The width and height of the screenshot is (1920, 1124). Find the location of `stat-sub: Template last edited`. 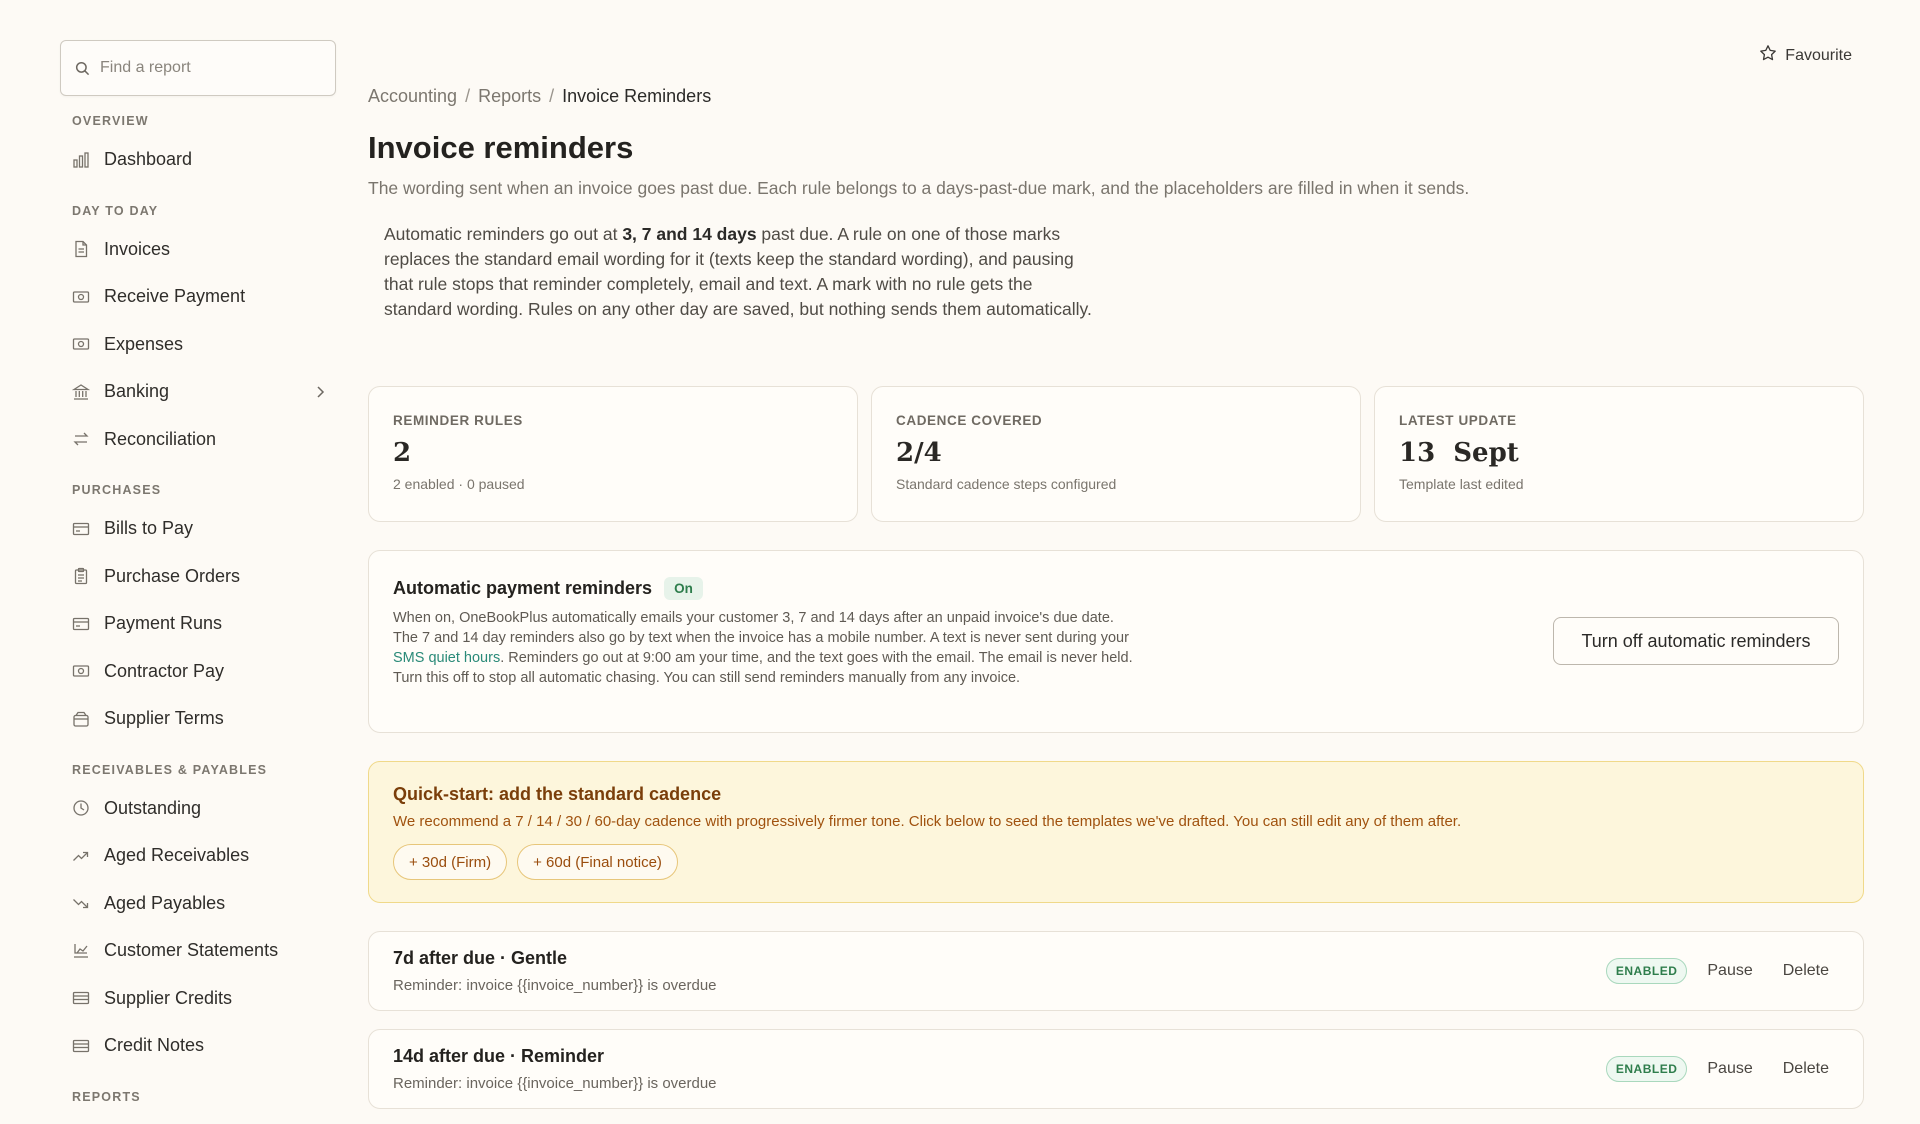

stat-sub: Template last edited is located at coordinates (1461, 484).